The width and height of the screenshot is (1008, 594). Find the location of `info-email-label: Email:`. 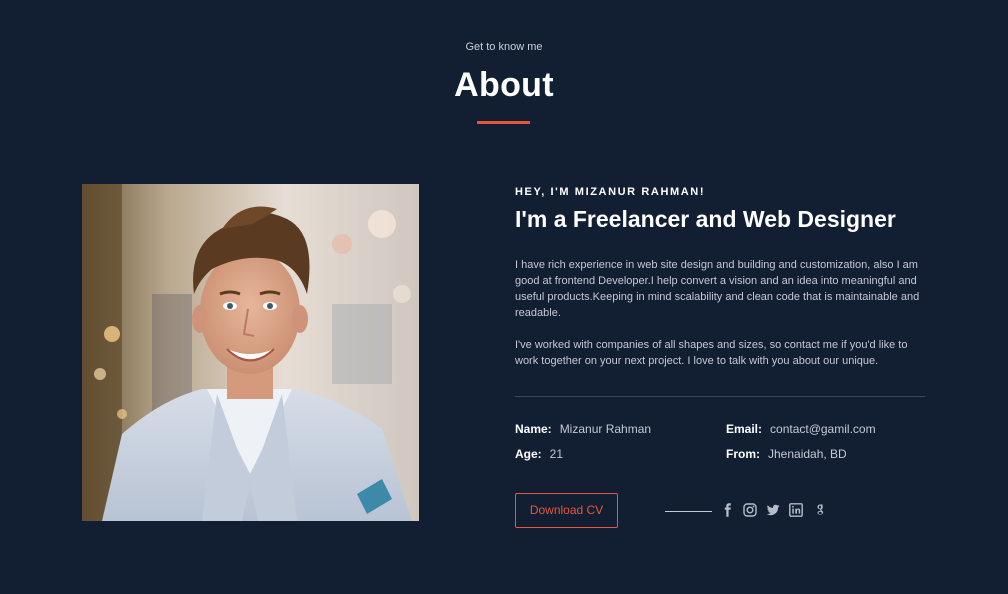

info-email-label: Email: is located at coordinates (744, 429).